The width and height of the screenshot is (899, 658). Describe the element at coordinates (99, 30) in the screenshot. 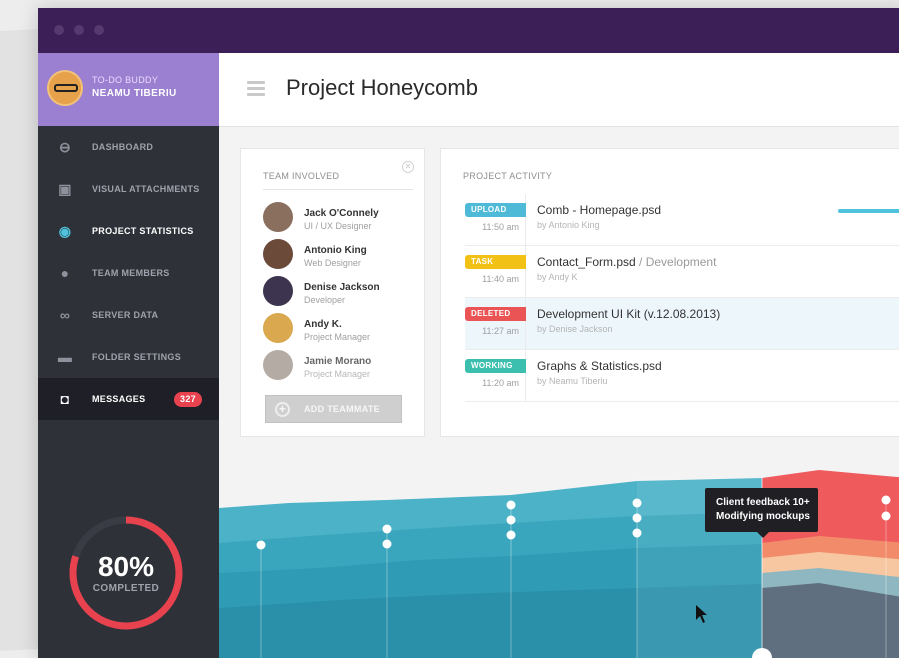

I see `window-maximize-dot` at that location.